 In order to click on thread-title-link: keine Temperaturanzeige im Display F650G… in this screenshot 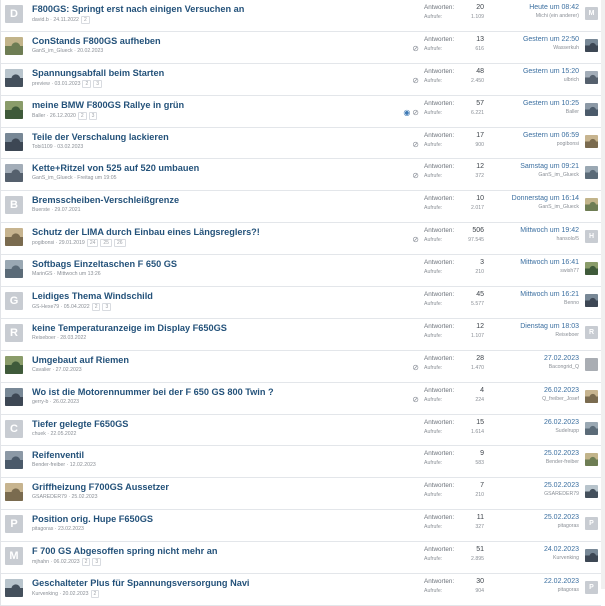, I will do `click(129, 328)`.